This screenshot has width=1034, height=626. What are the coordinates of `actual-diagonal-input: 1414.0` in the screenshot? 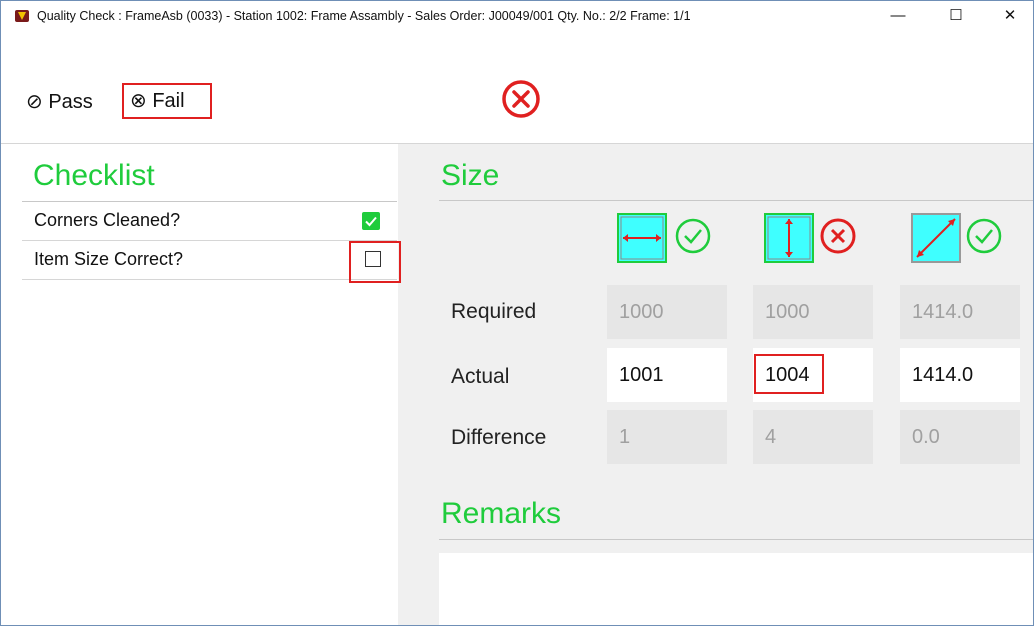 It's located at (960, 375).